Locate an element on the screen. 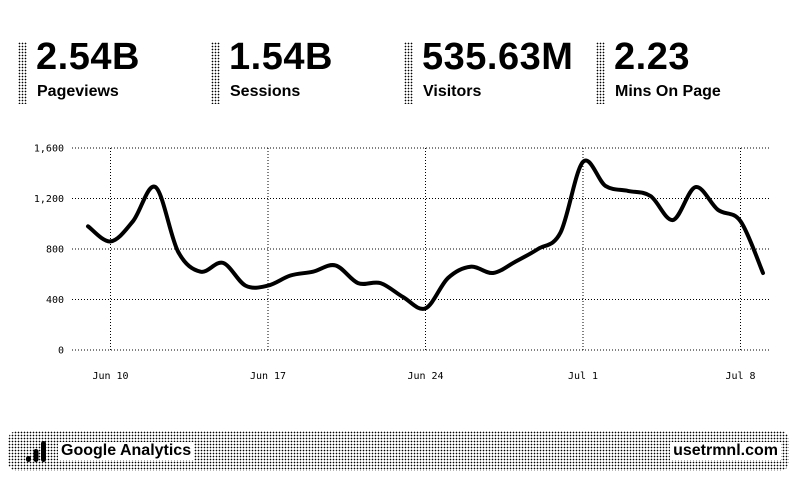  y-tick-label: 0 is located at coordinates (61, 351).